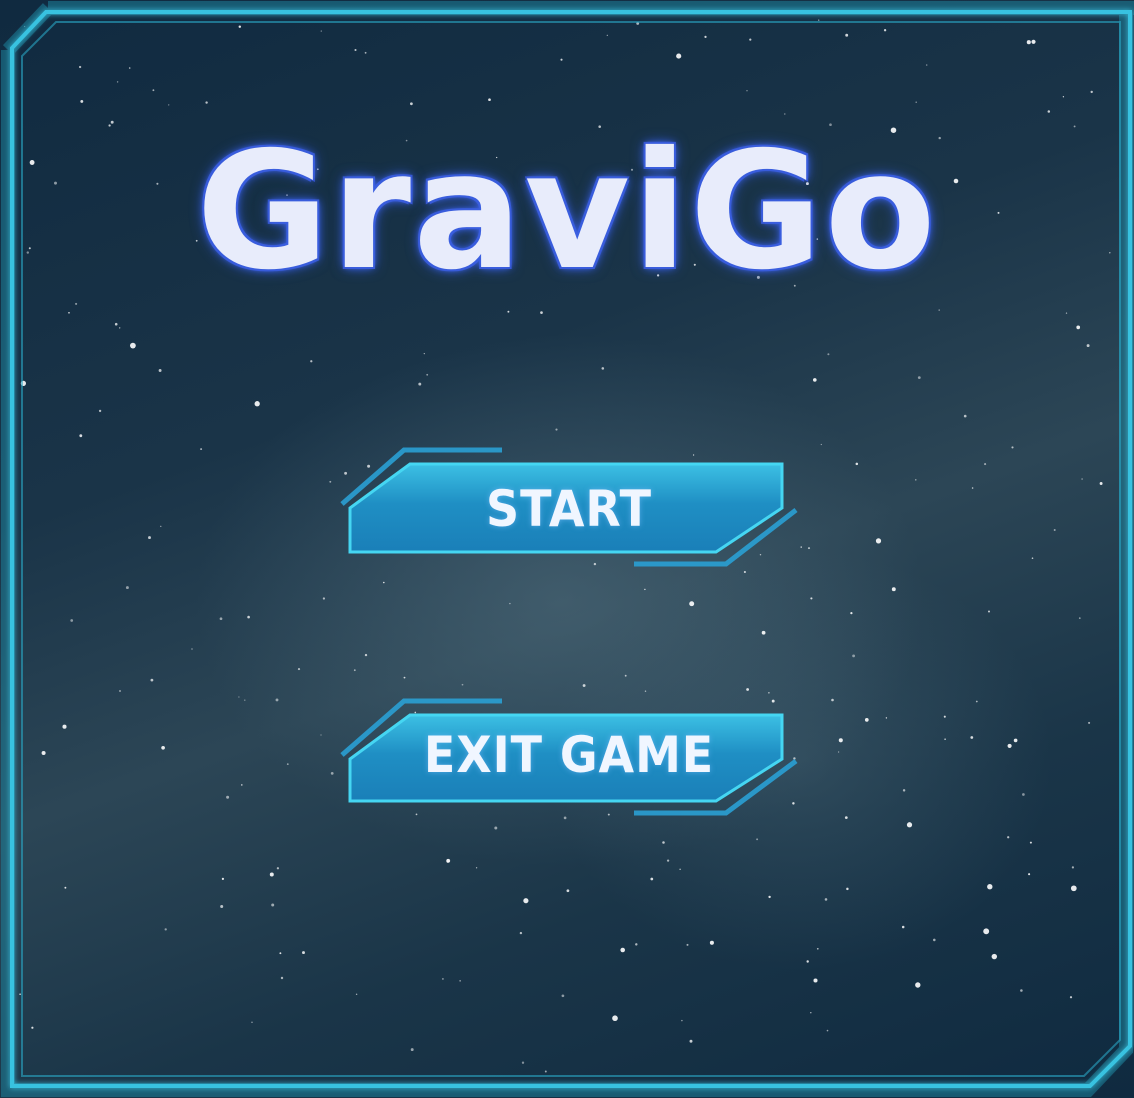  Describe the element at coordinates (569, 755) in the screenshot. I see `exit-game-button-label: EXIT GAME` at that location.